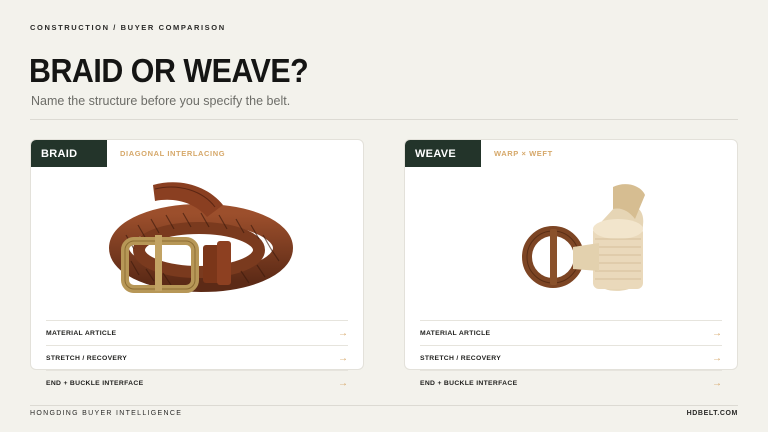 The height and width of the screenshot is (432, 768). What do you see at coordinates (173, 153) in the screenshot?
I see `braid-descriptor: DIAGONAL INTERLACING` at bounding box center [173, 153].